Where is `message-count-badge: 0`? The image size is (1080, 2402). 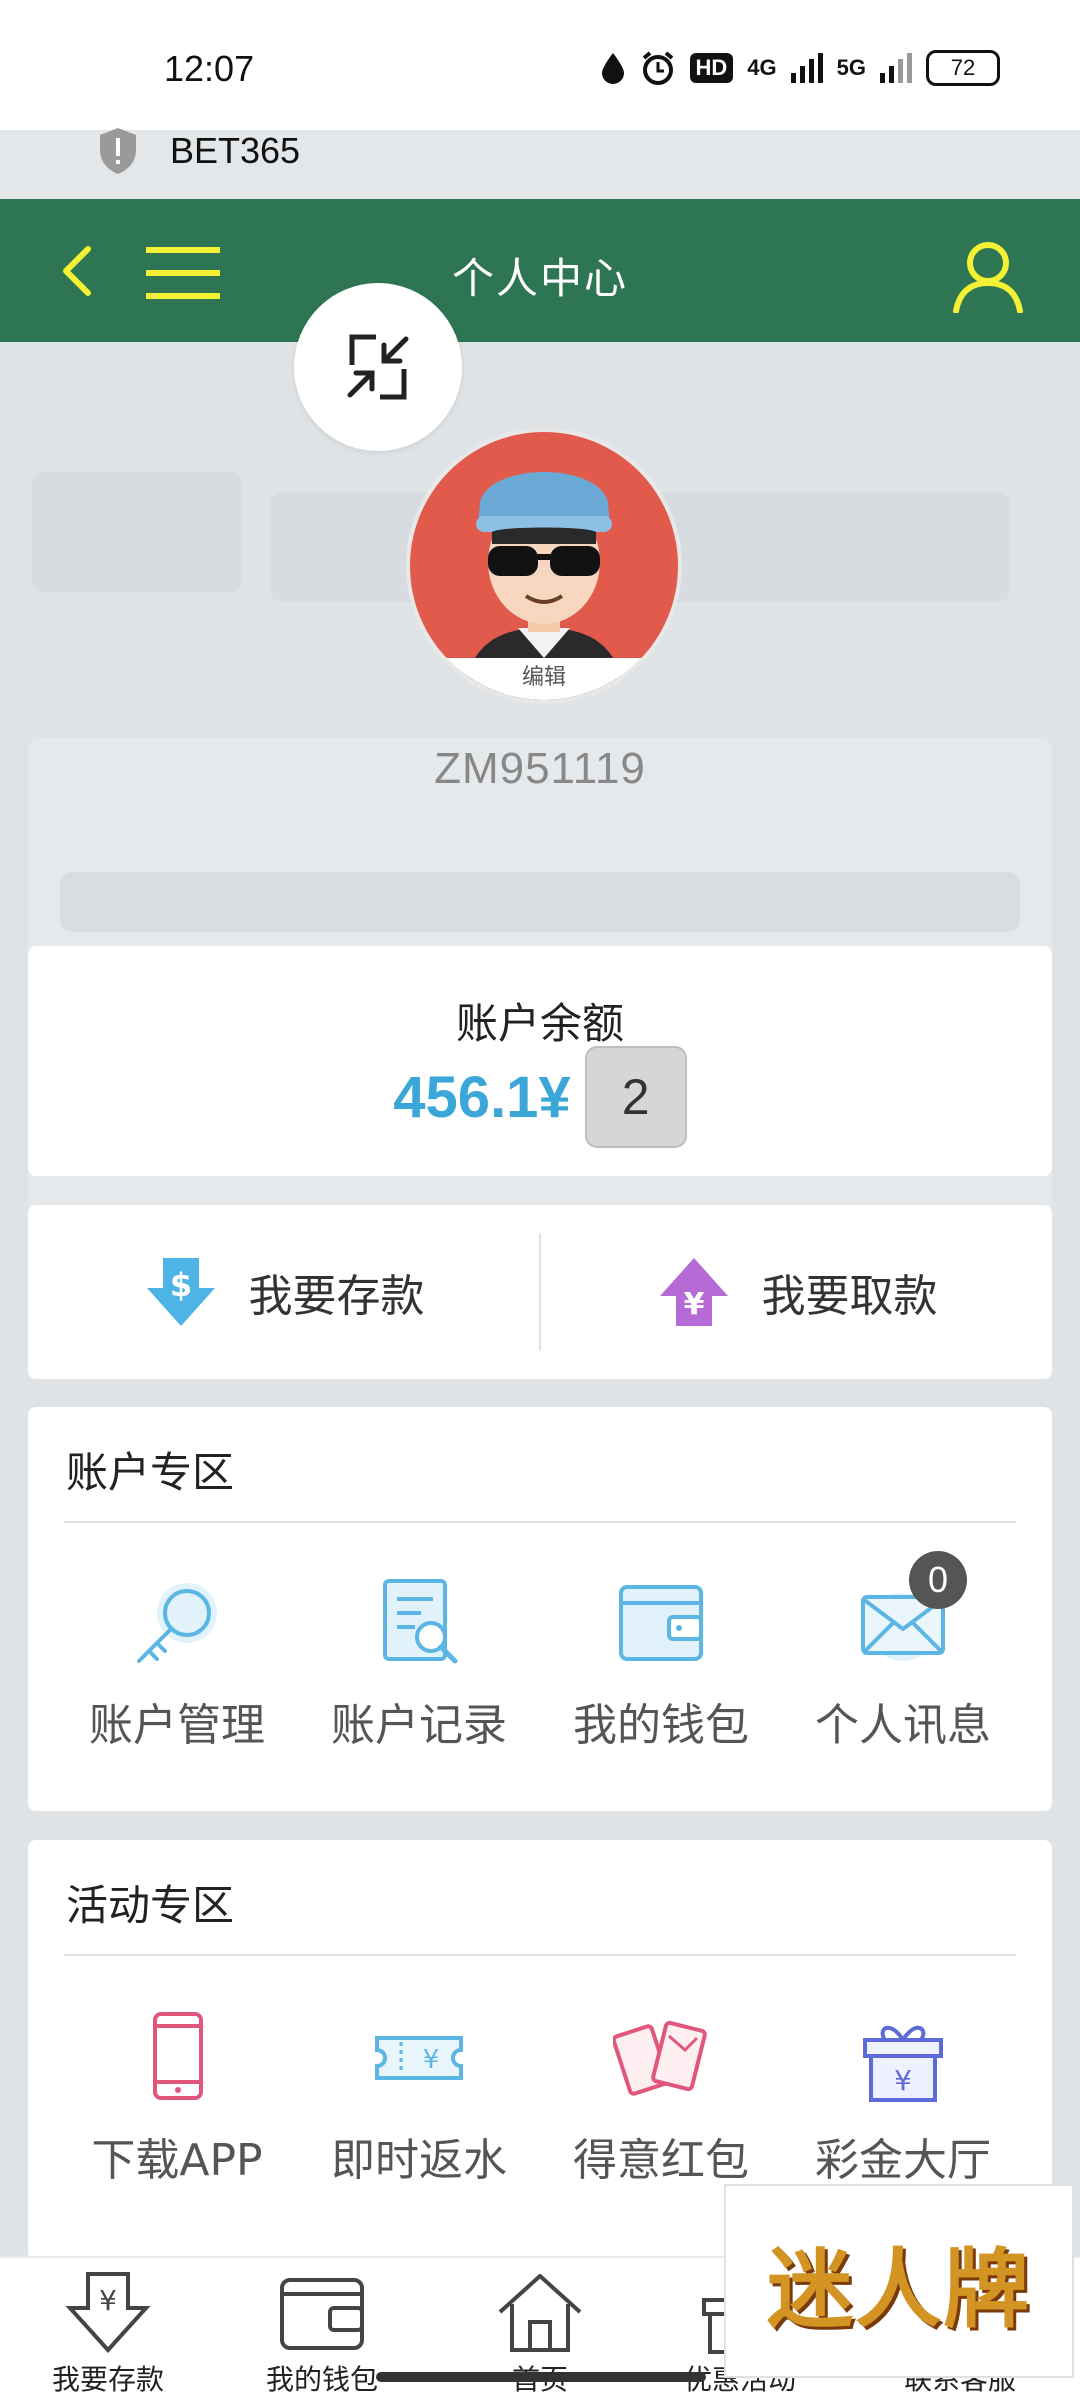
message-count-badge: 0 is located at coordinates (938, 1580).